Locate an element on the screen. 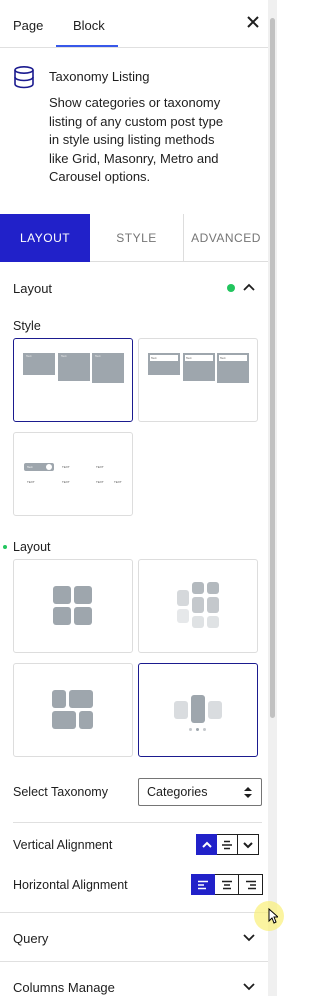 The image size is (320, 996). layout-option-masonry is located at coordinates (198, 606).